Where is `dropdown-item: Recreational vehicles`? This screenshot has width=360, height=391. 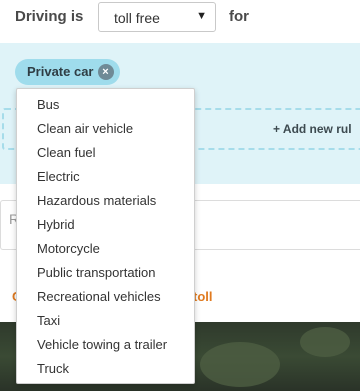 dropdown-item: Recreational vehicles is located at coordinates (105, 297).